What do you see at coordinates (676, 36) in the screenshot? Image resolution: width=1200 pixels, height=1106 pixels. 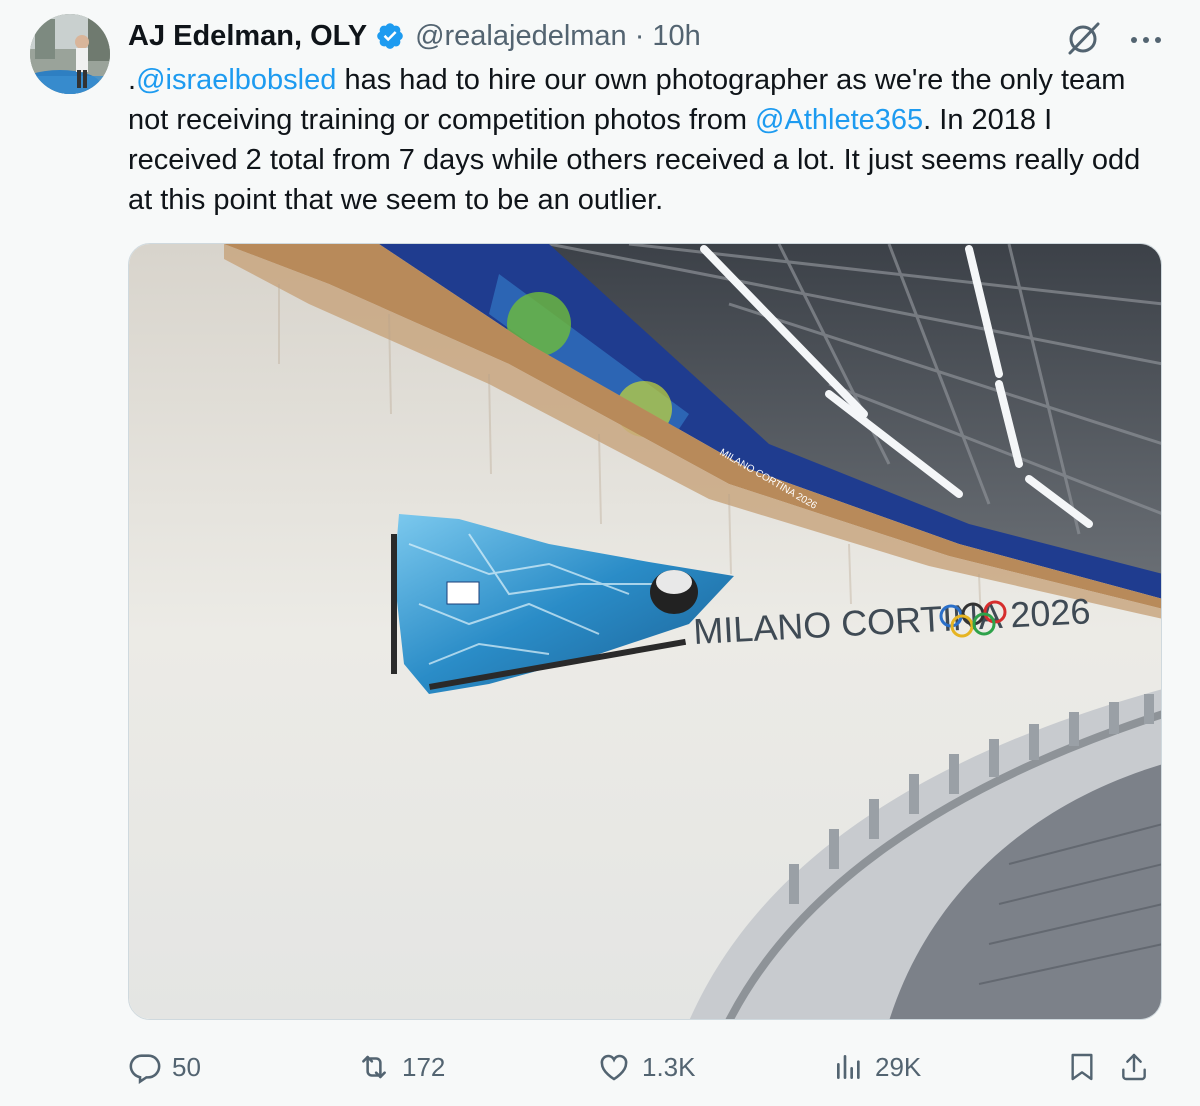 I see `timestamp: 10h` at bounding box center [676, 36].